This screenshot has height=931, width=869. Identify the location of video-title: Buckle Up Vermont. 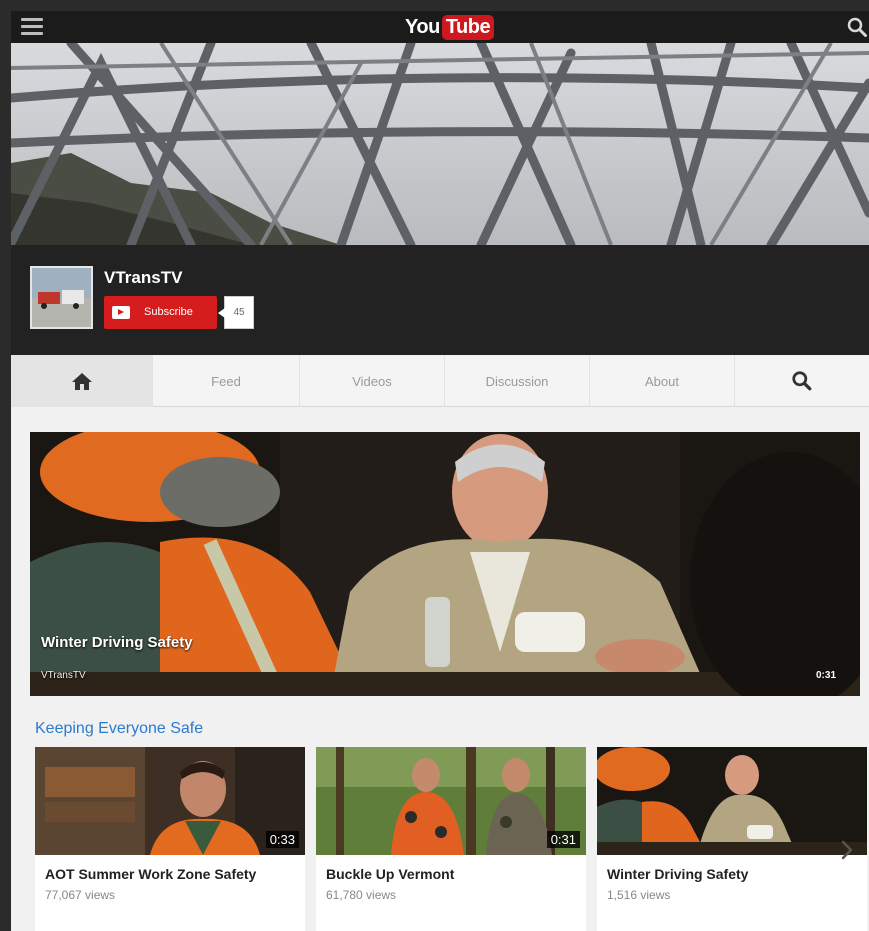
(390, 874).